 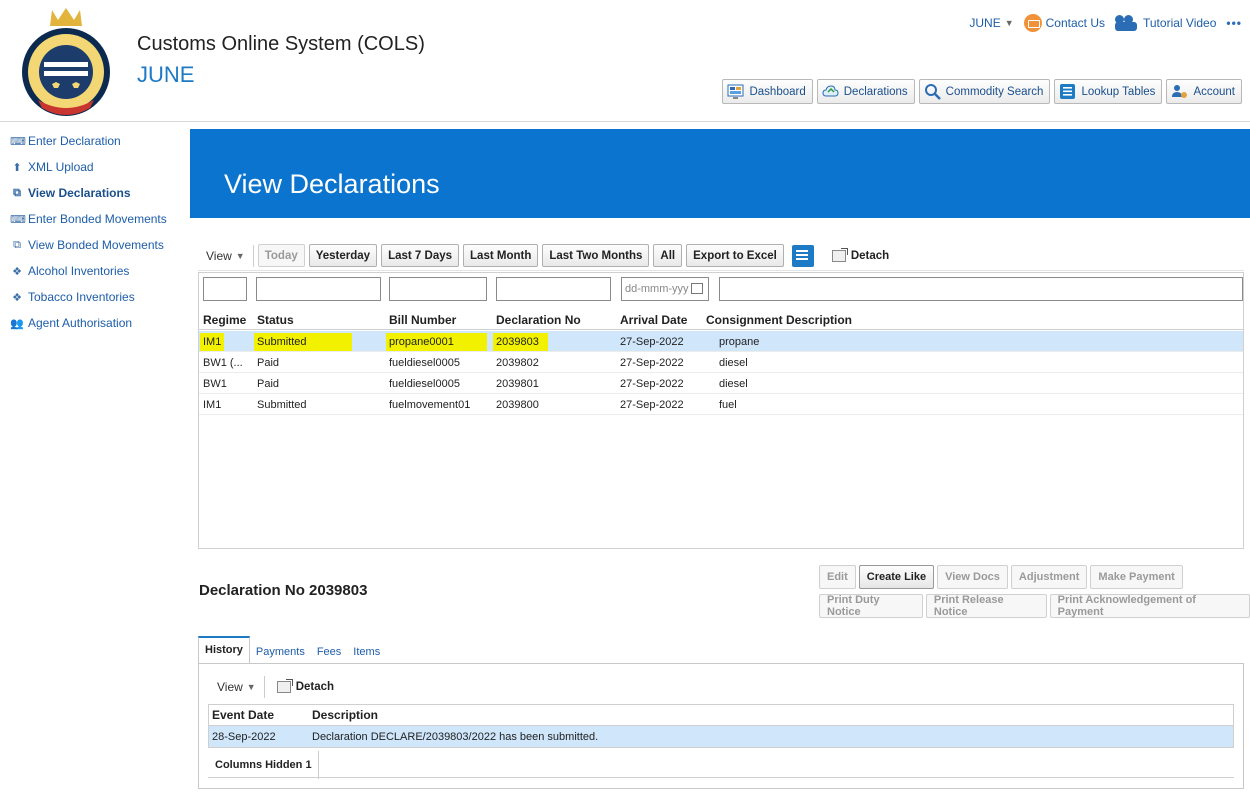 I want to click on tab-payments: Payments, so click(x=280, y=655).